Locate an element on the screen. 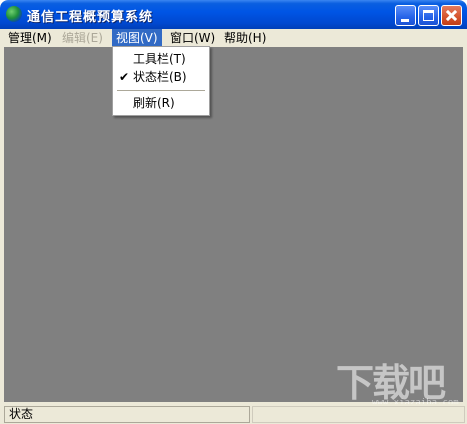 The image size is (467, 424). menu-separator is located at coordinates (161, 90).